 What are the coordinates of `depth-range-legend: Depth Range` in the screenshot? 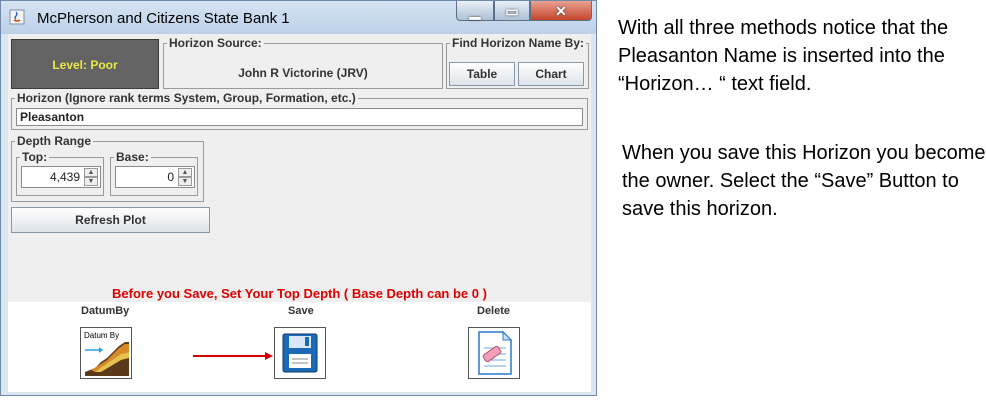 It's located at (54, 141).